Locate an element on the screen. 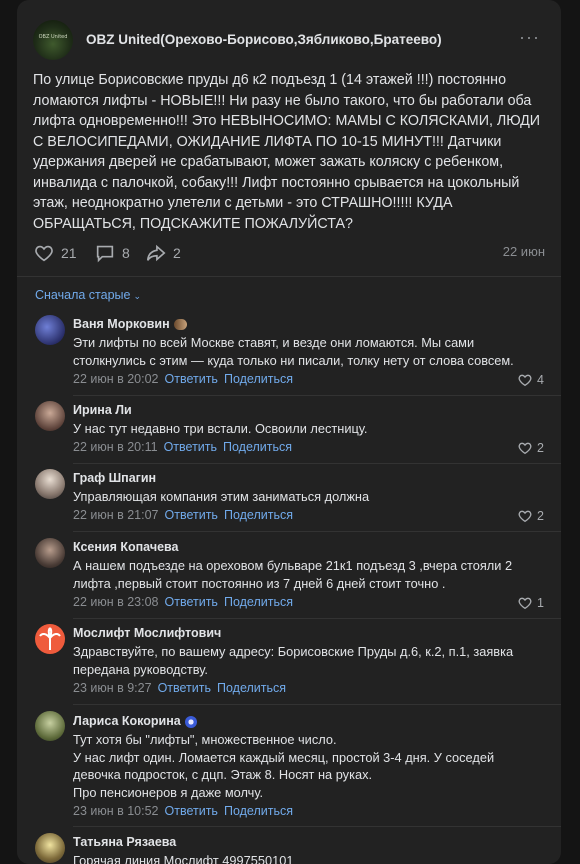  shares-count: 2 is located at coordinates (177, 253).